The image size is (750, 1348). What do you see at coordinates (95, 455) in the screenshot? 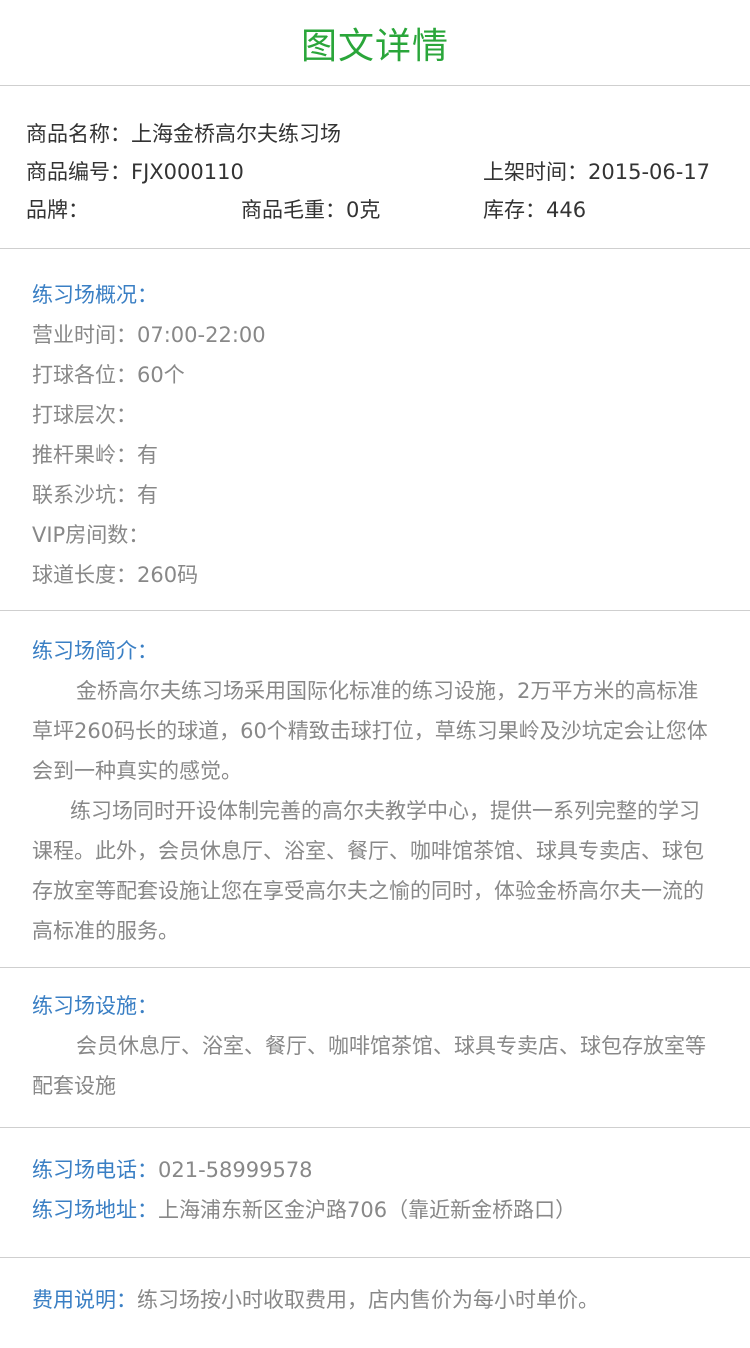
I see `overview-item: 推杆果岭：有` at bounding box center [95, 455].